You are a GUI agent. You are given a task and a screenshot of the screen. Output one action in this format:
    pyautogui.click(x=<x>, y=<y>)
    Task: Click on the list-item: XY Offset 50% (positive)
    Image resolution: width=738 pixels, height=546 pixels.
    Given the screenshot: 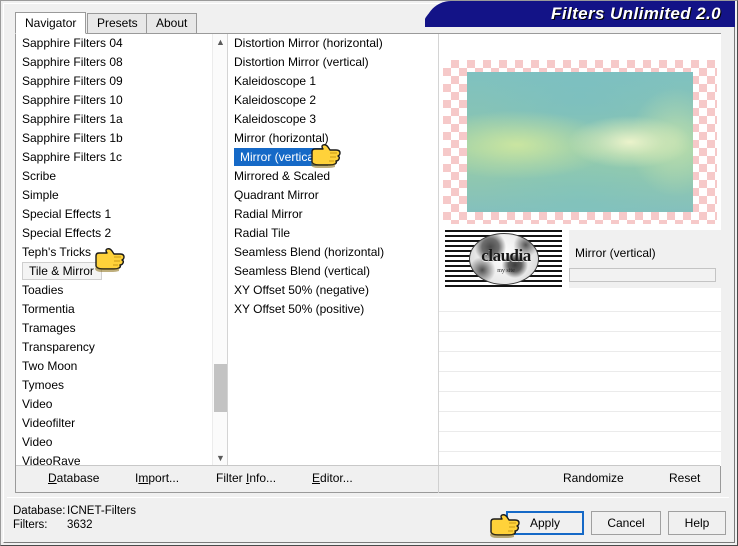 What is the action you would take?
    pyautogui.click(x=326, y=309)
    